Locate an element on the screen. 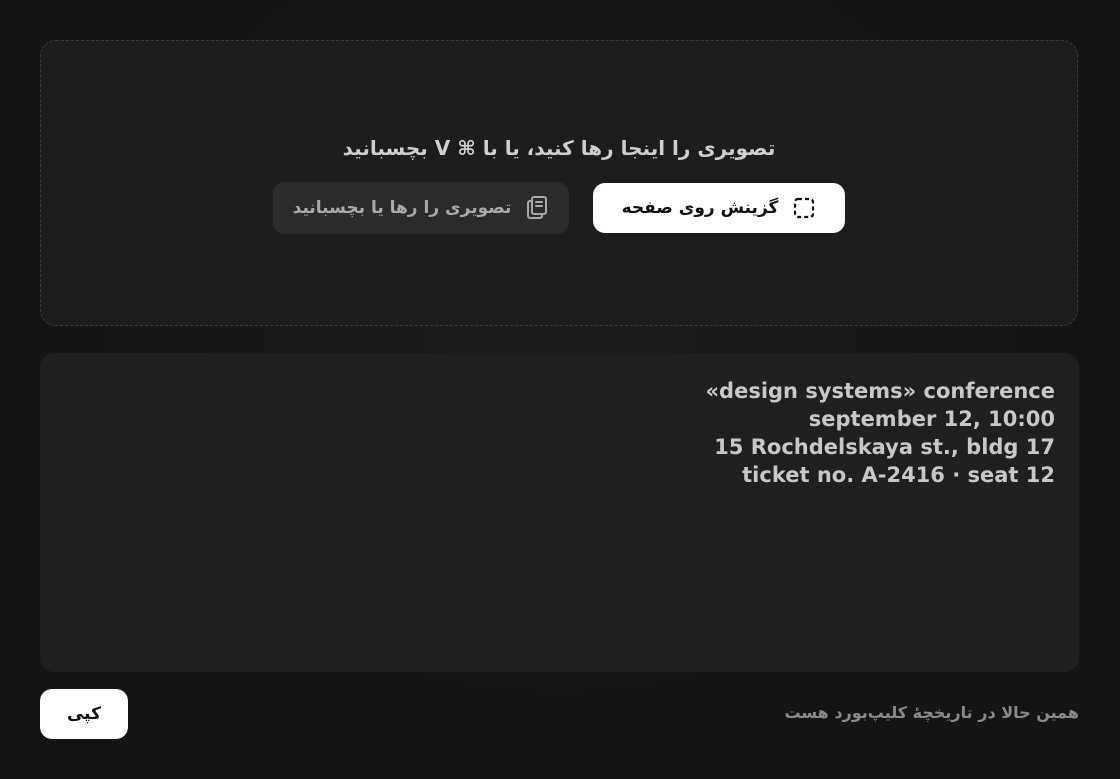  copy-button: کپی is located at coordinates (84, 714).